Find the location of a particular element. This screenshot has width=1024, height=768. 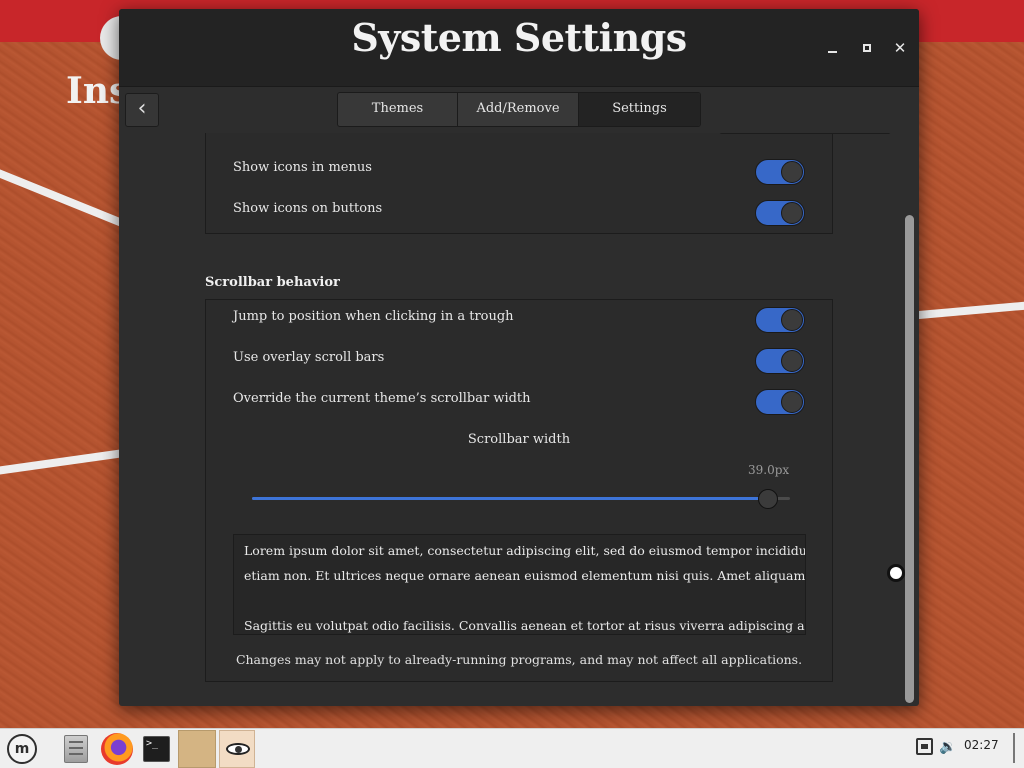

eye-icon is located at coordinates (238, 749).